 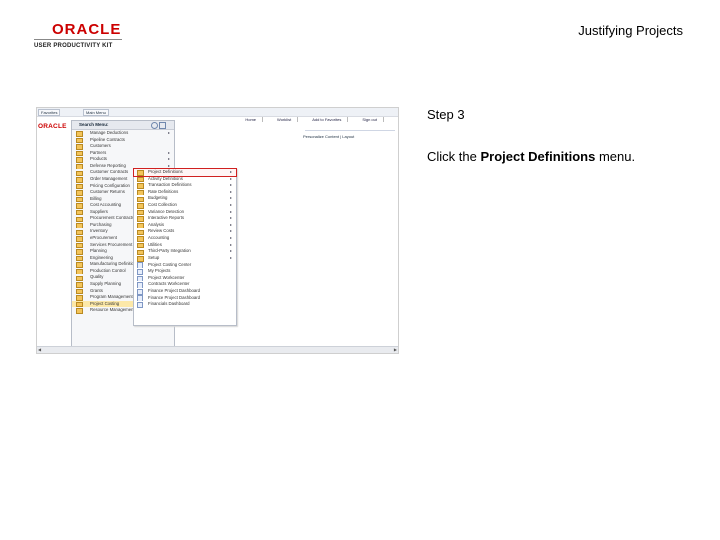 I want to click on menu-item-label: Purchasing, so click(x=101, y=224).